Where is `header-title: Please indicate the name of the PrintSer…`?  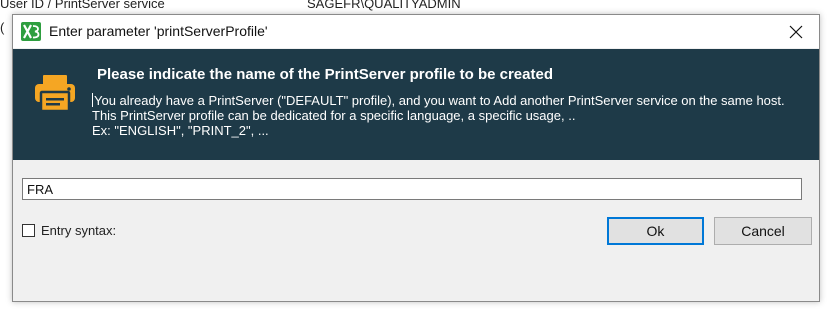
header-title: Please indicate the name of the PrintSer… is located at coordinates (325, 74).